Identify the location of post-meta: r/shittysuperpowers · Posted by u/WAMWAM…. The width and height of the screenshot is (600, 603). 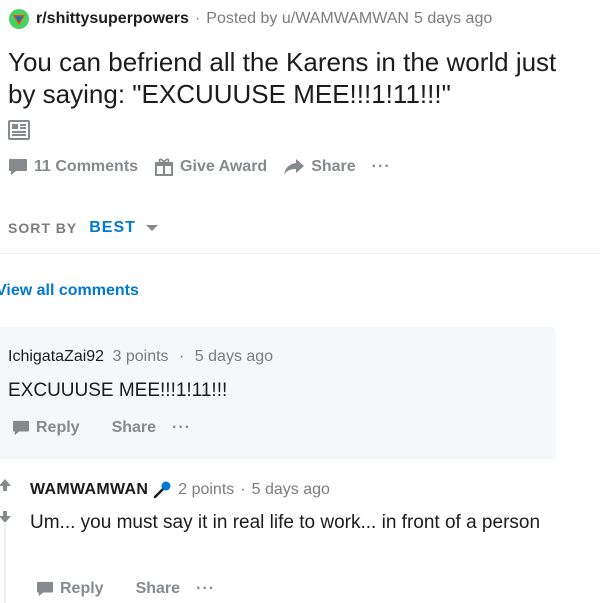
(250, 19).